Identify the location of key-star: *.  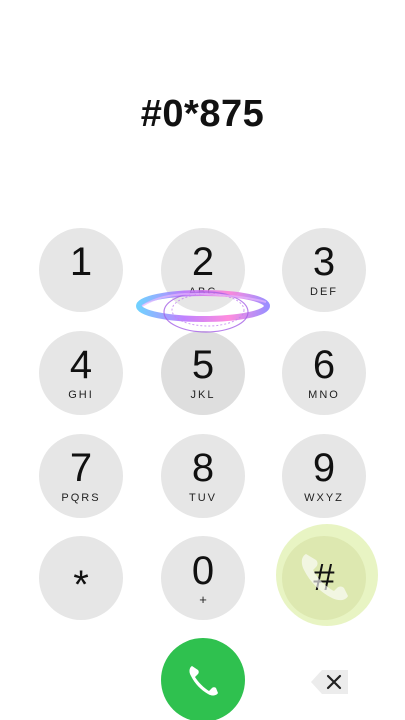
(81, 578).